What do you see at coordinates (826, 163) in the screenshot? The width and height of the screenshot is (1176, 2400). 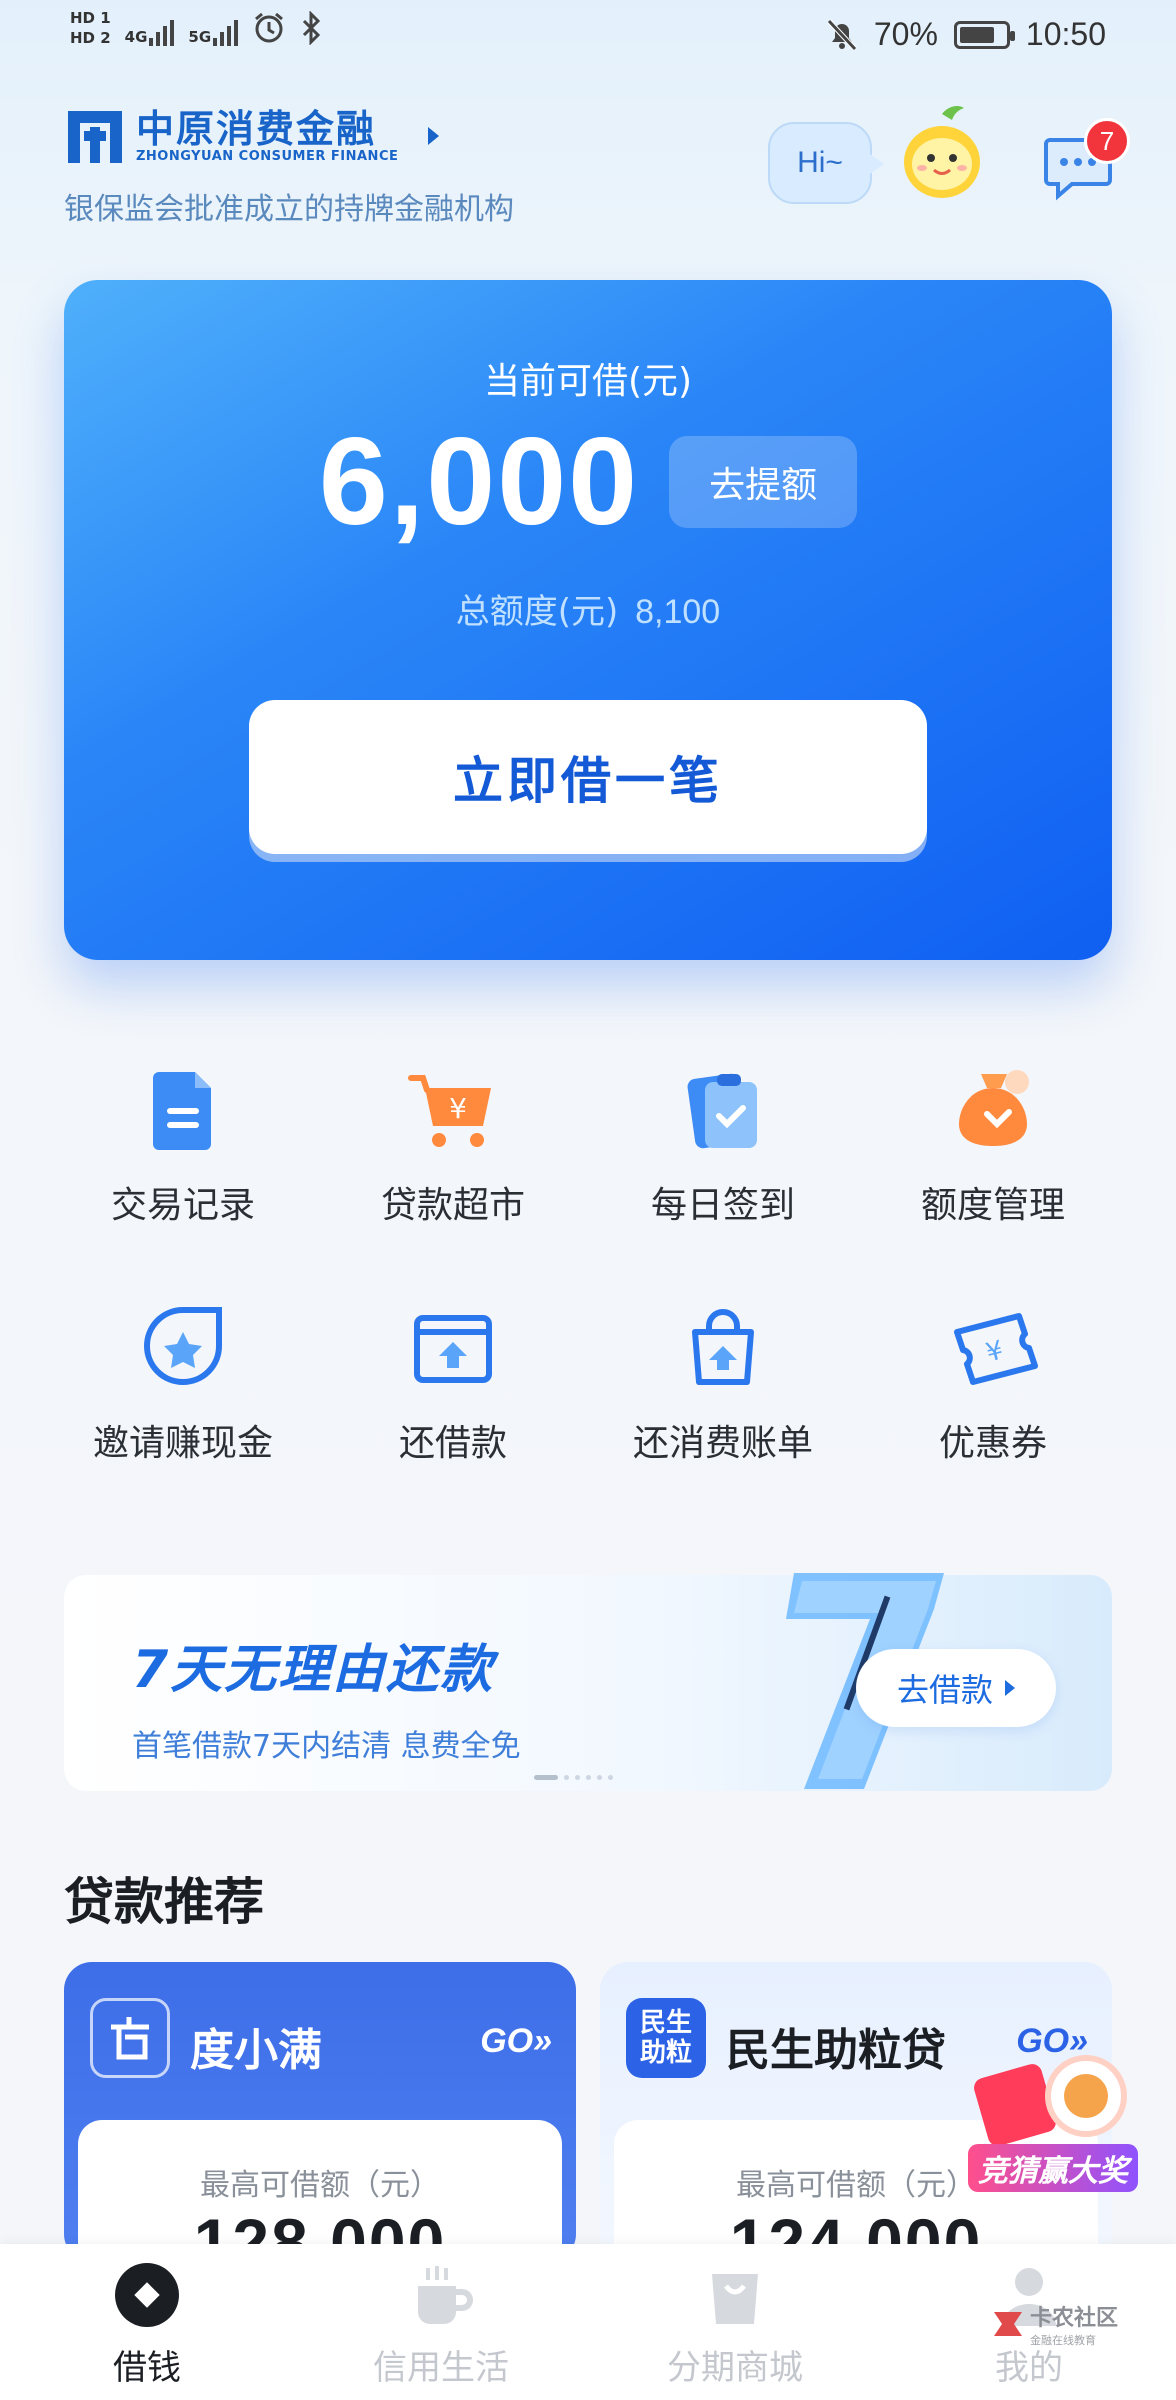 I see `greeting-bubble: Hi~` at bounding box center [826, 163].